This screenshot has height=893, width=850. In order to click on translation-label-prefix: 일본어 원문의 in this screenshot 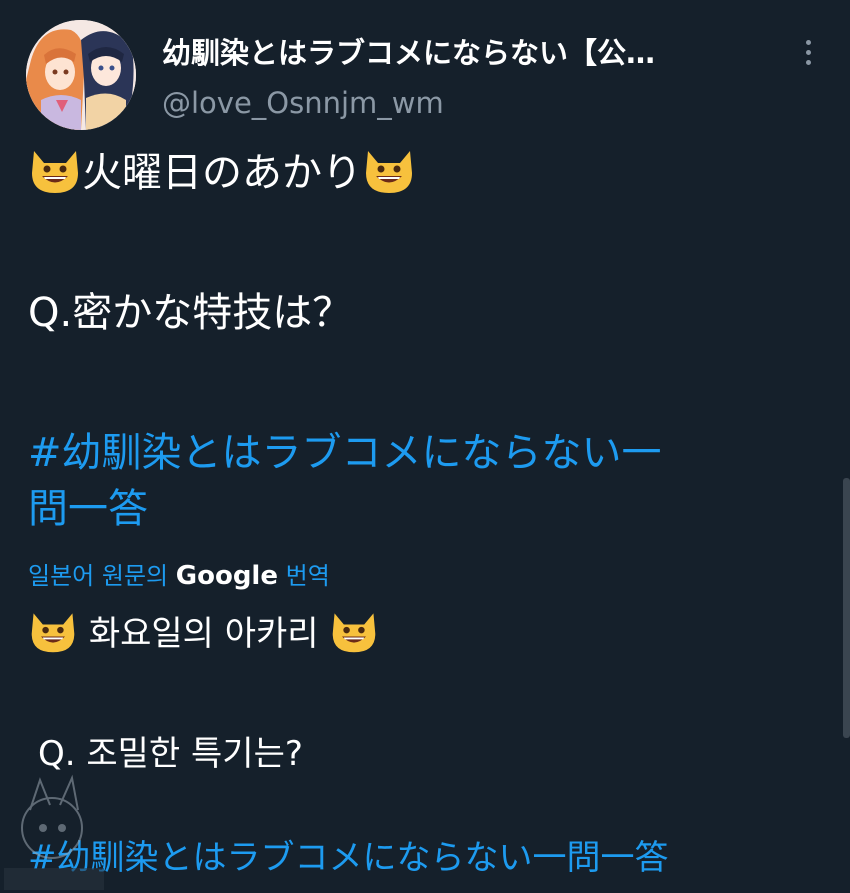, I will do `click(98, 576)`.